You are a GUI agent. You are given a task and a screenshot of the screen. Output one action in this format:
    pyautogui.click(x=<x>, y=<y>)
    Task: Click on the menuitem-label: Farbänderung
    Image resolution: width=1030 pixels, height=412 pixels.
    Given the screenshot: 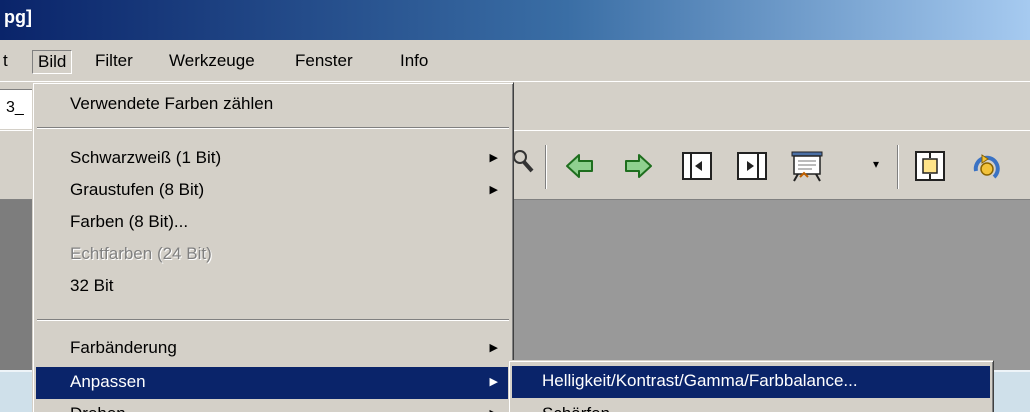 What is the action you would take?
    pyautogui.click(x=123, y=347)
    